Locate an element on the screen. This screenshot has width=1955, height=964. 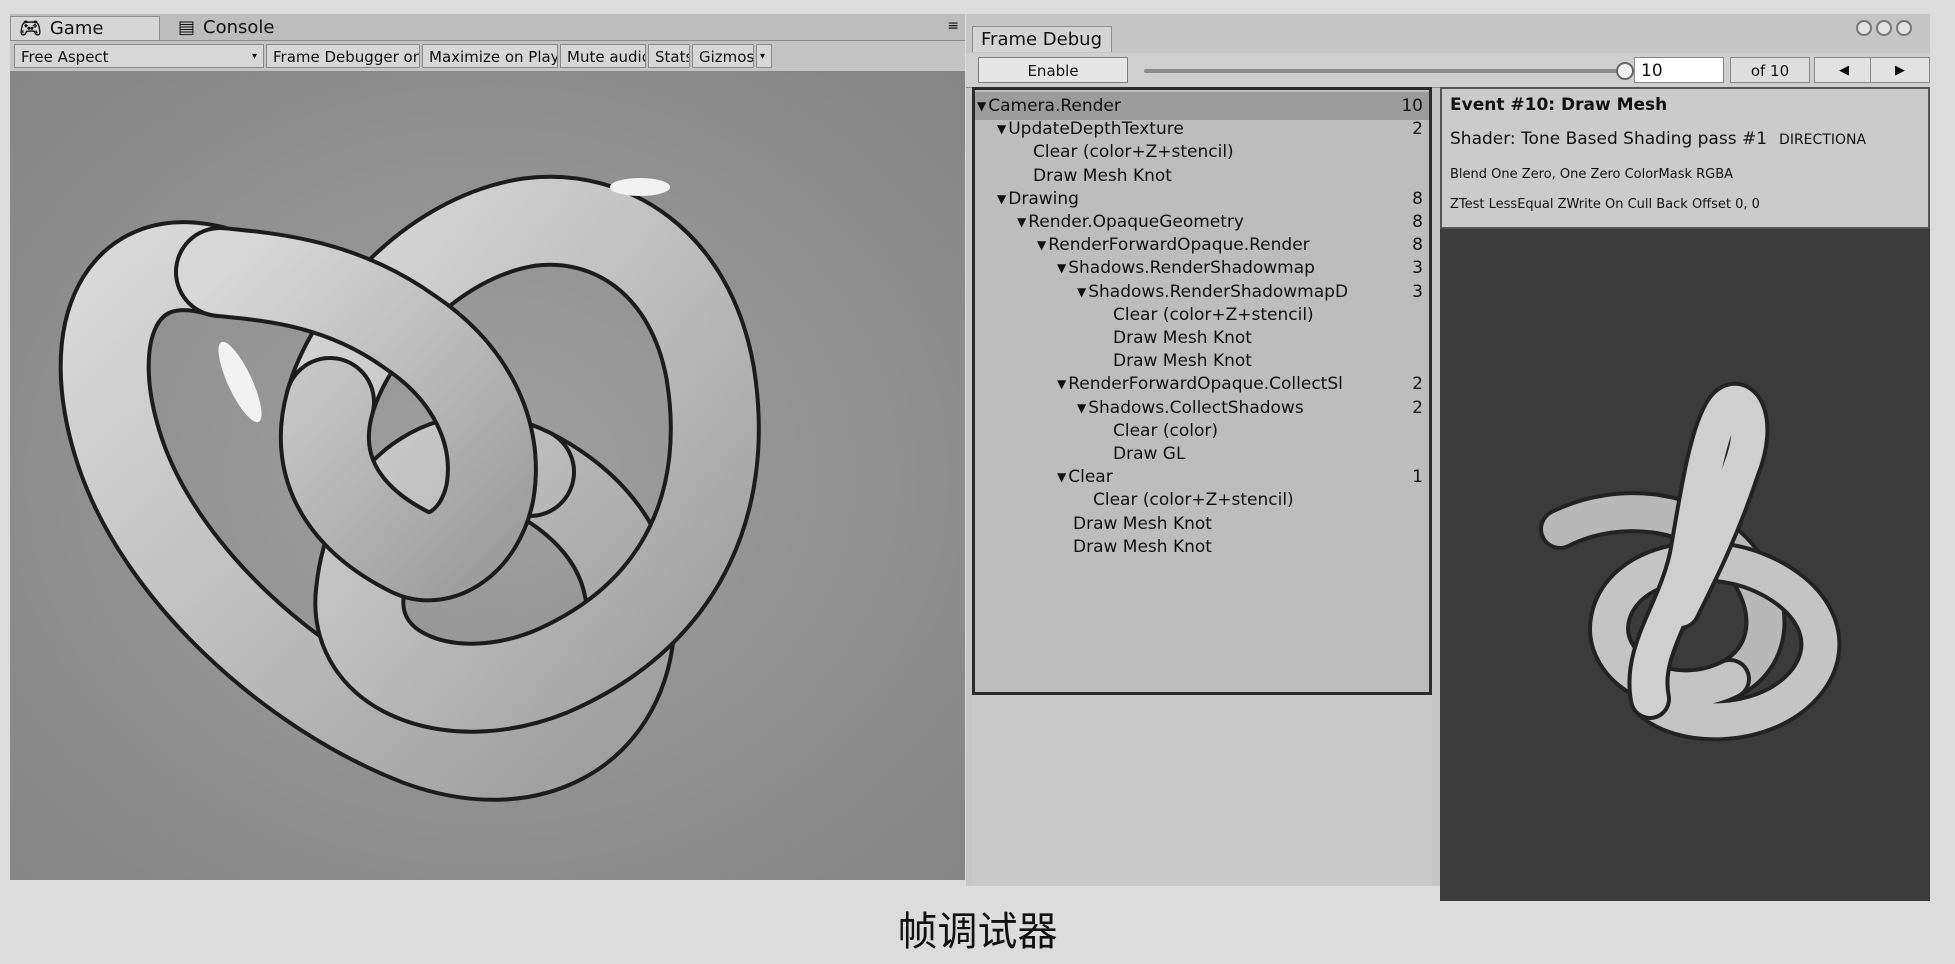
tree-row-text: Camera.Render is located at coordinates (1054, 106).